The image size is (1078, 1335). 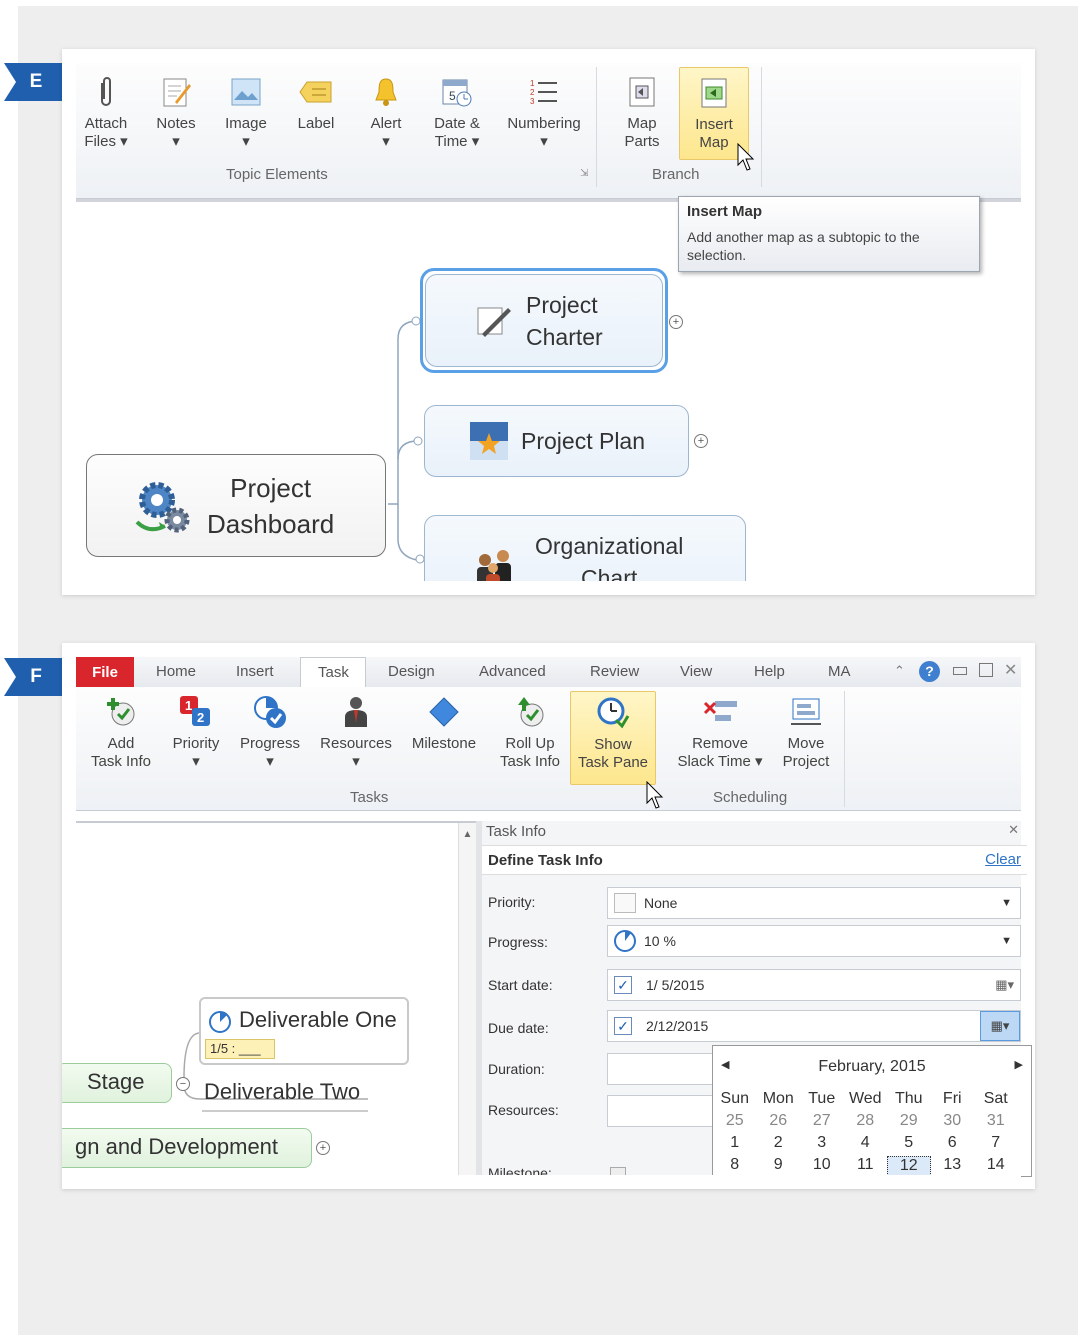 What do you see at coordinates (36, 676) in the screenshot?
I see `section-tag-f-label: F` at bounding box center [36, 676].